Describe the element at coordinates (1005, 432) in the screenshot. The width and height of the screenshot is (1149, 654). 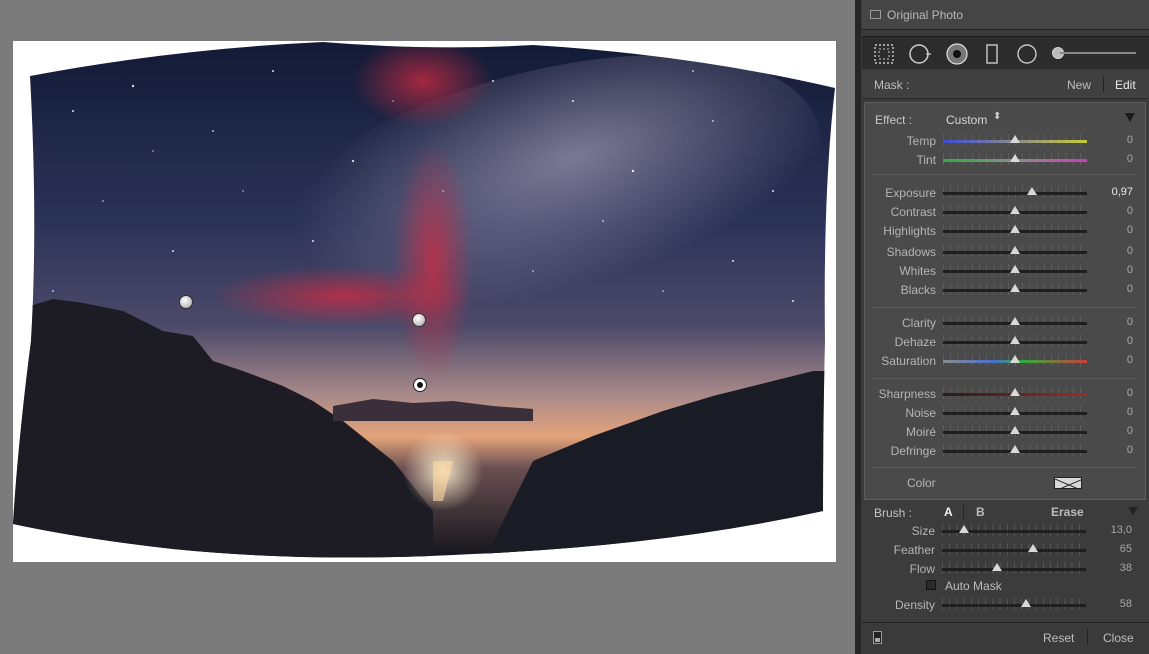
I see `slider-moire: Moiré 0` at that location.